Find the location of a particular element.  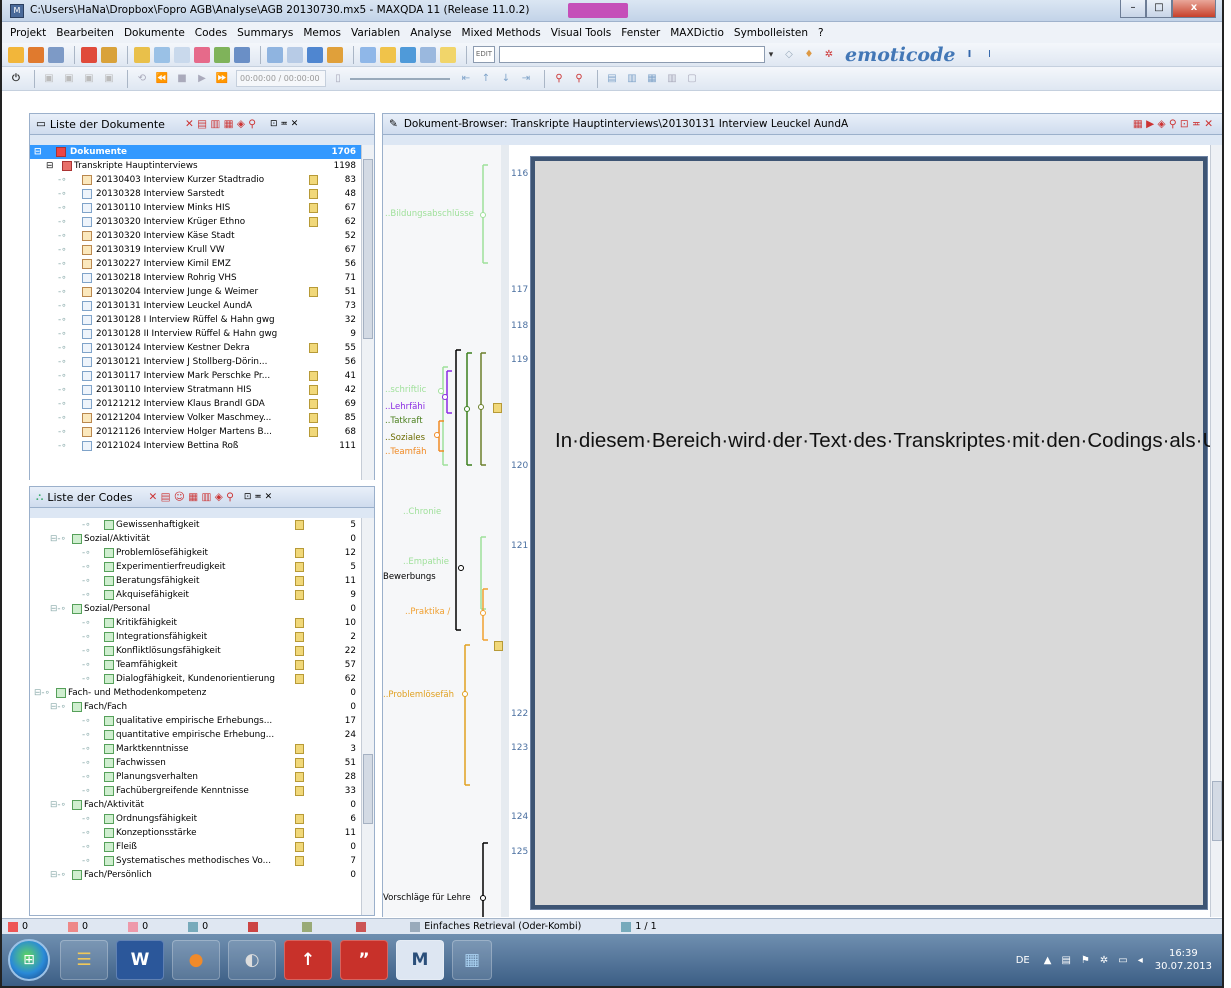

code-row: -∘ qualitative empirische Erhebungs... 17 is located at coordinates (202, 721).